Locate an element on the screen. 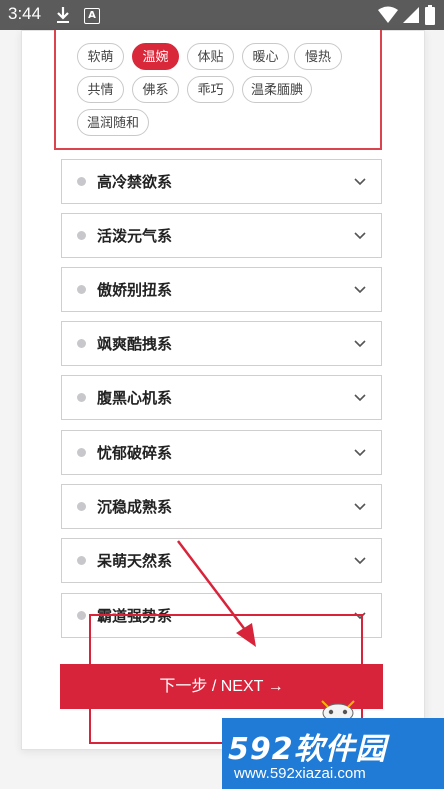 The image size is (444, 789). category-row: 高冷禁欲系 is located at coordinates (221, 181).